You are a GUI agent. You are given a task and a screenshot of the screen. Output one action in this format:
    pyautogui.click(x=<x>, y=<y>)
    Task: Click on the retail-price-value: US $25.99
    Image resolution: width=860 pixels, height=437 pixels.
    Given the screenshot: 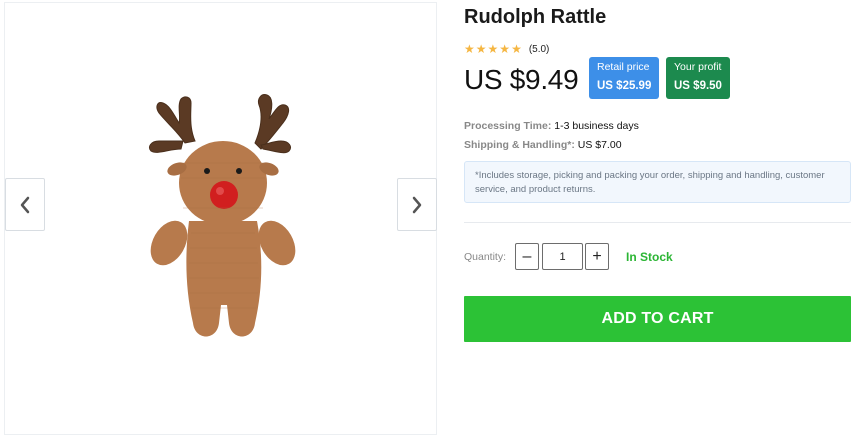 What is the action you would take?
    pyautogui.click(x=624, y=86)
    